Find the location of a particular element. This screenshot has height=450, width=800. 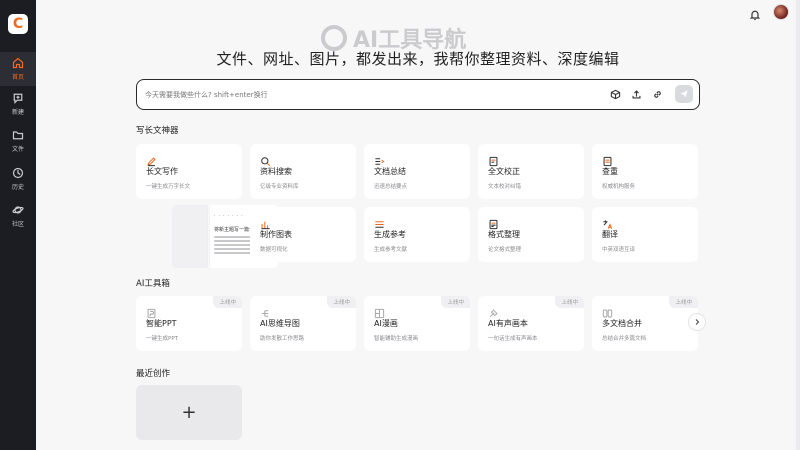

sidebar-item-files: 文件 is located at coordinates (18, 141).